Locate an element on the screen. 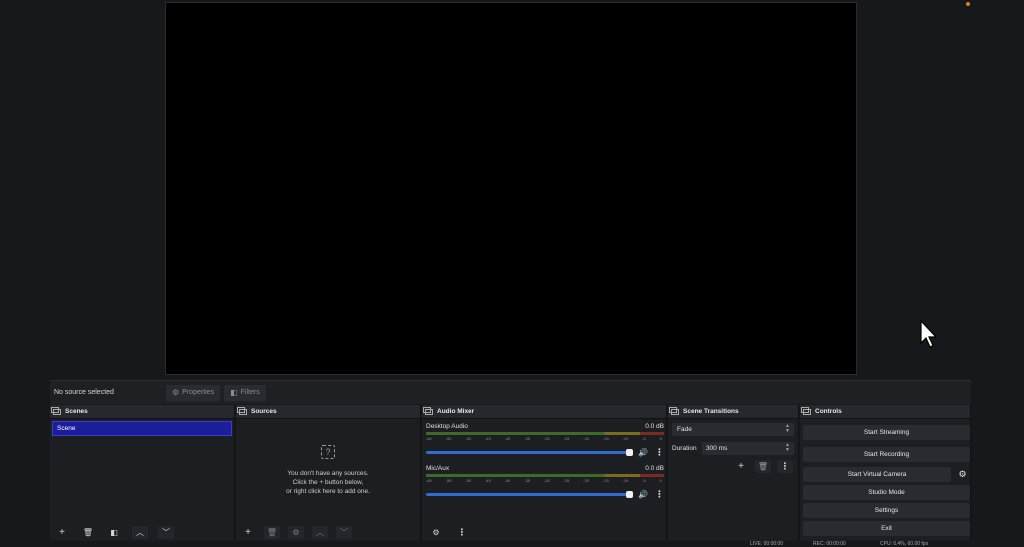 The image size is (1024, 547). advanced-audio-button: ⚙ is located at coordinates (436, 532).